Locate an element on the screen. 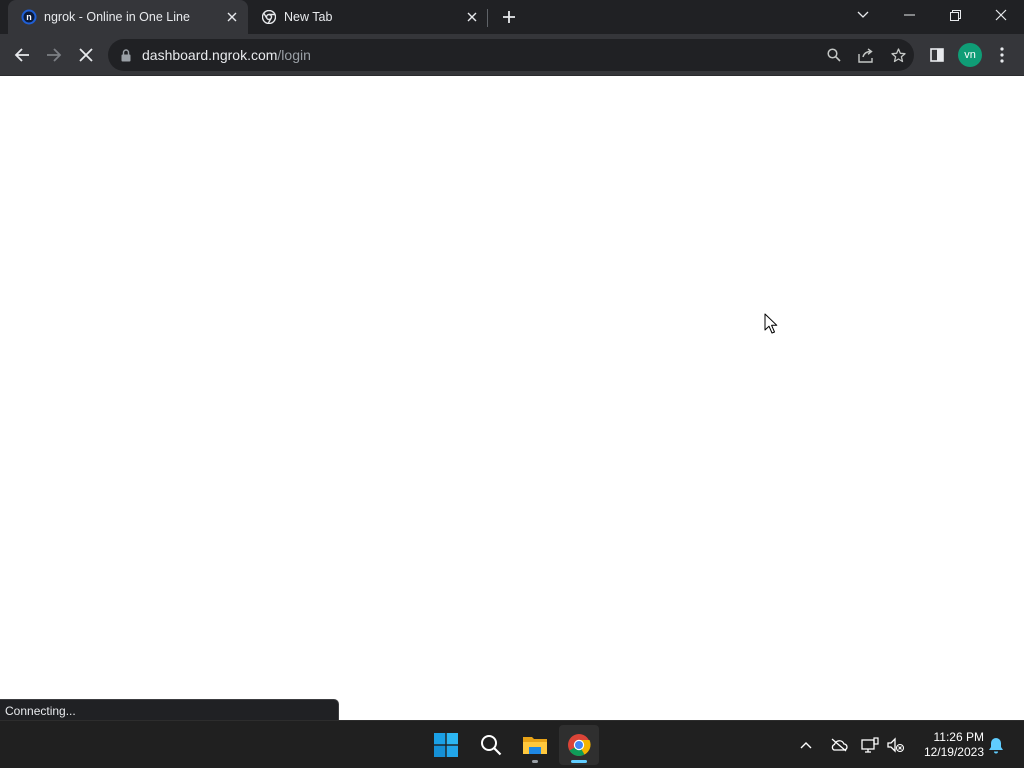 Image resolution: width=1024 pixels, height=768 pixels. search-icon is located at coordinates (491, 745).